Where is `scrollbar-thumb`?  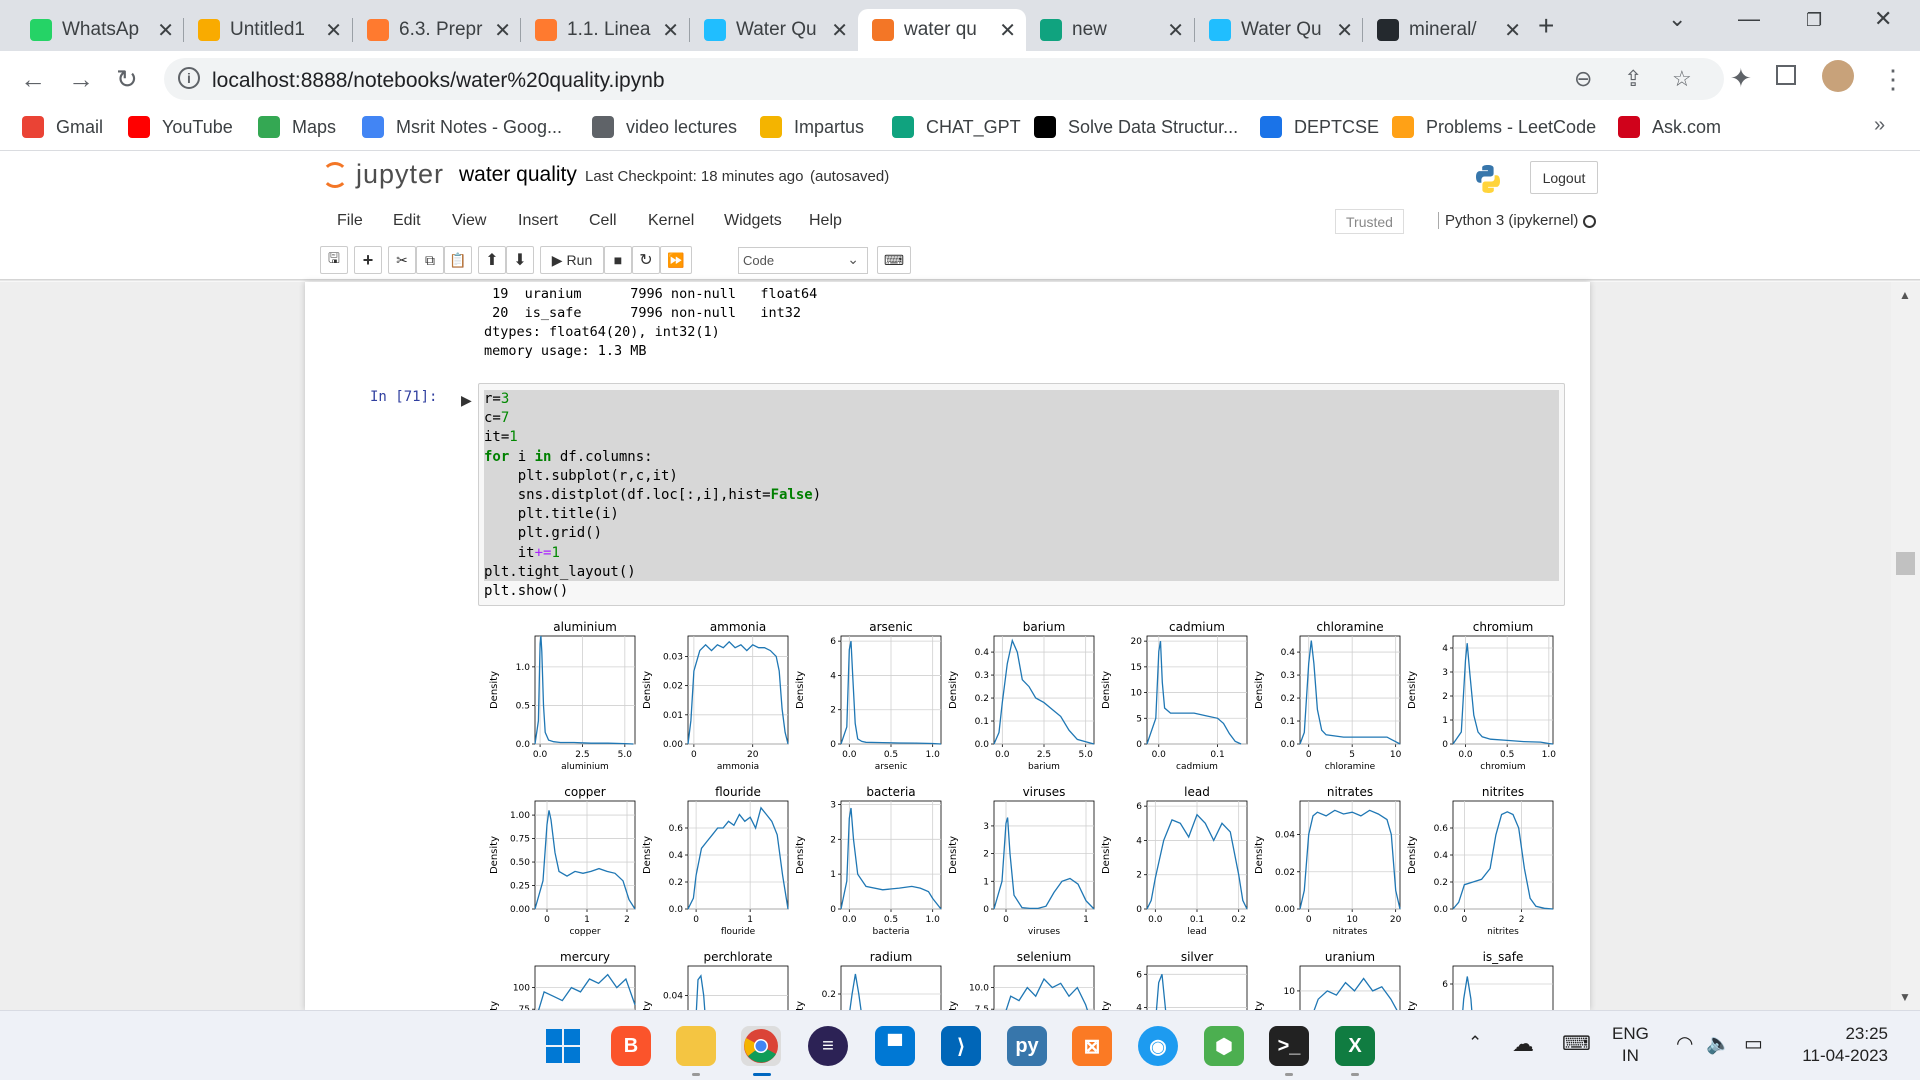 scrollbar-thumb is located at coordinates (1905, 563).